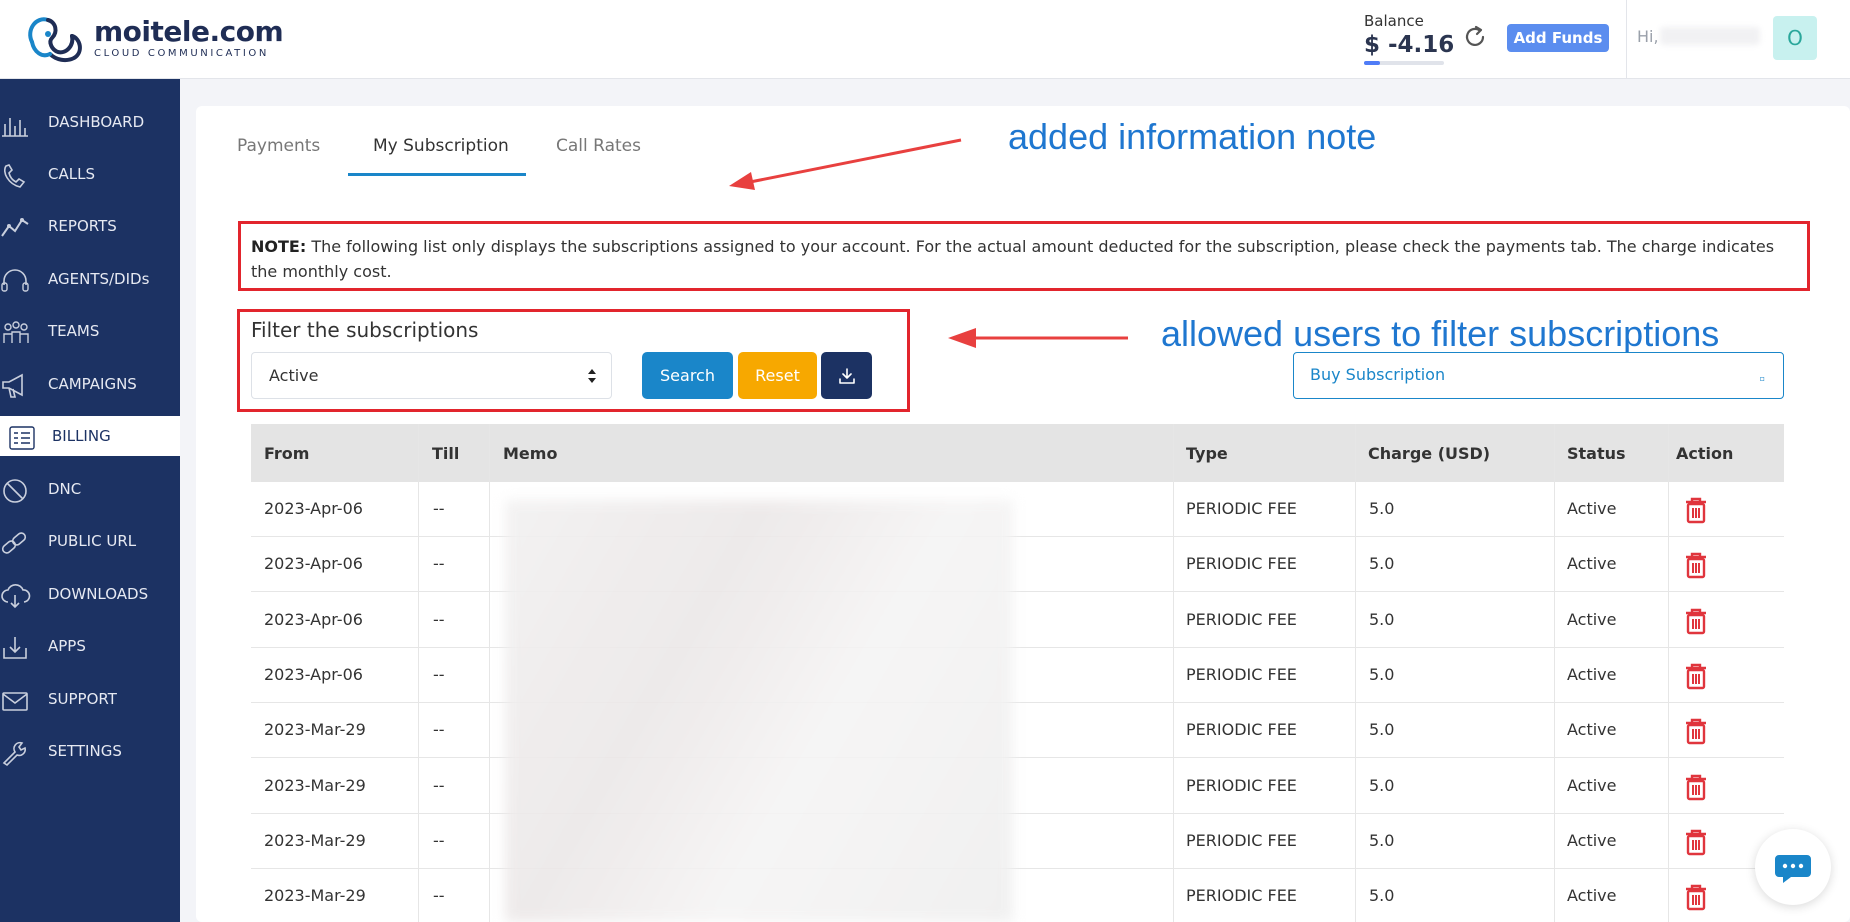 The image size is (1850, 922). What do you see at coordinates (287, 453) in the screenshot?
I see `column-header: From` at bounding box center [287, 453].